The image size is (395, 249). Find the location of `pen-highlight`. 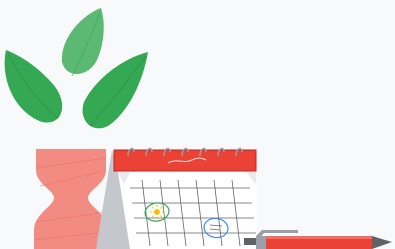

pen-highlight is located at coordinates (319, 237).